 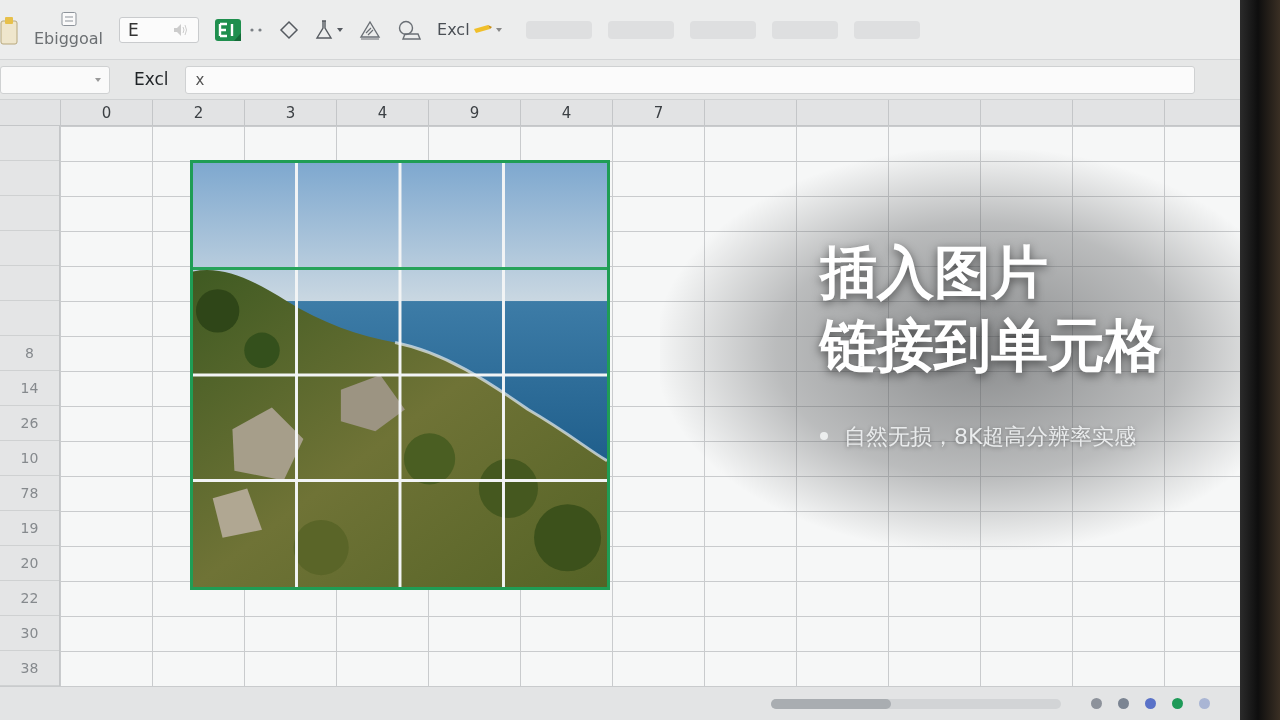 I want to click on more-icon, so click(x=256, y=29).